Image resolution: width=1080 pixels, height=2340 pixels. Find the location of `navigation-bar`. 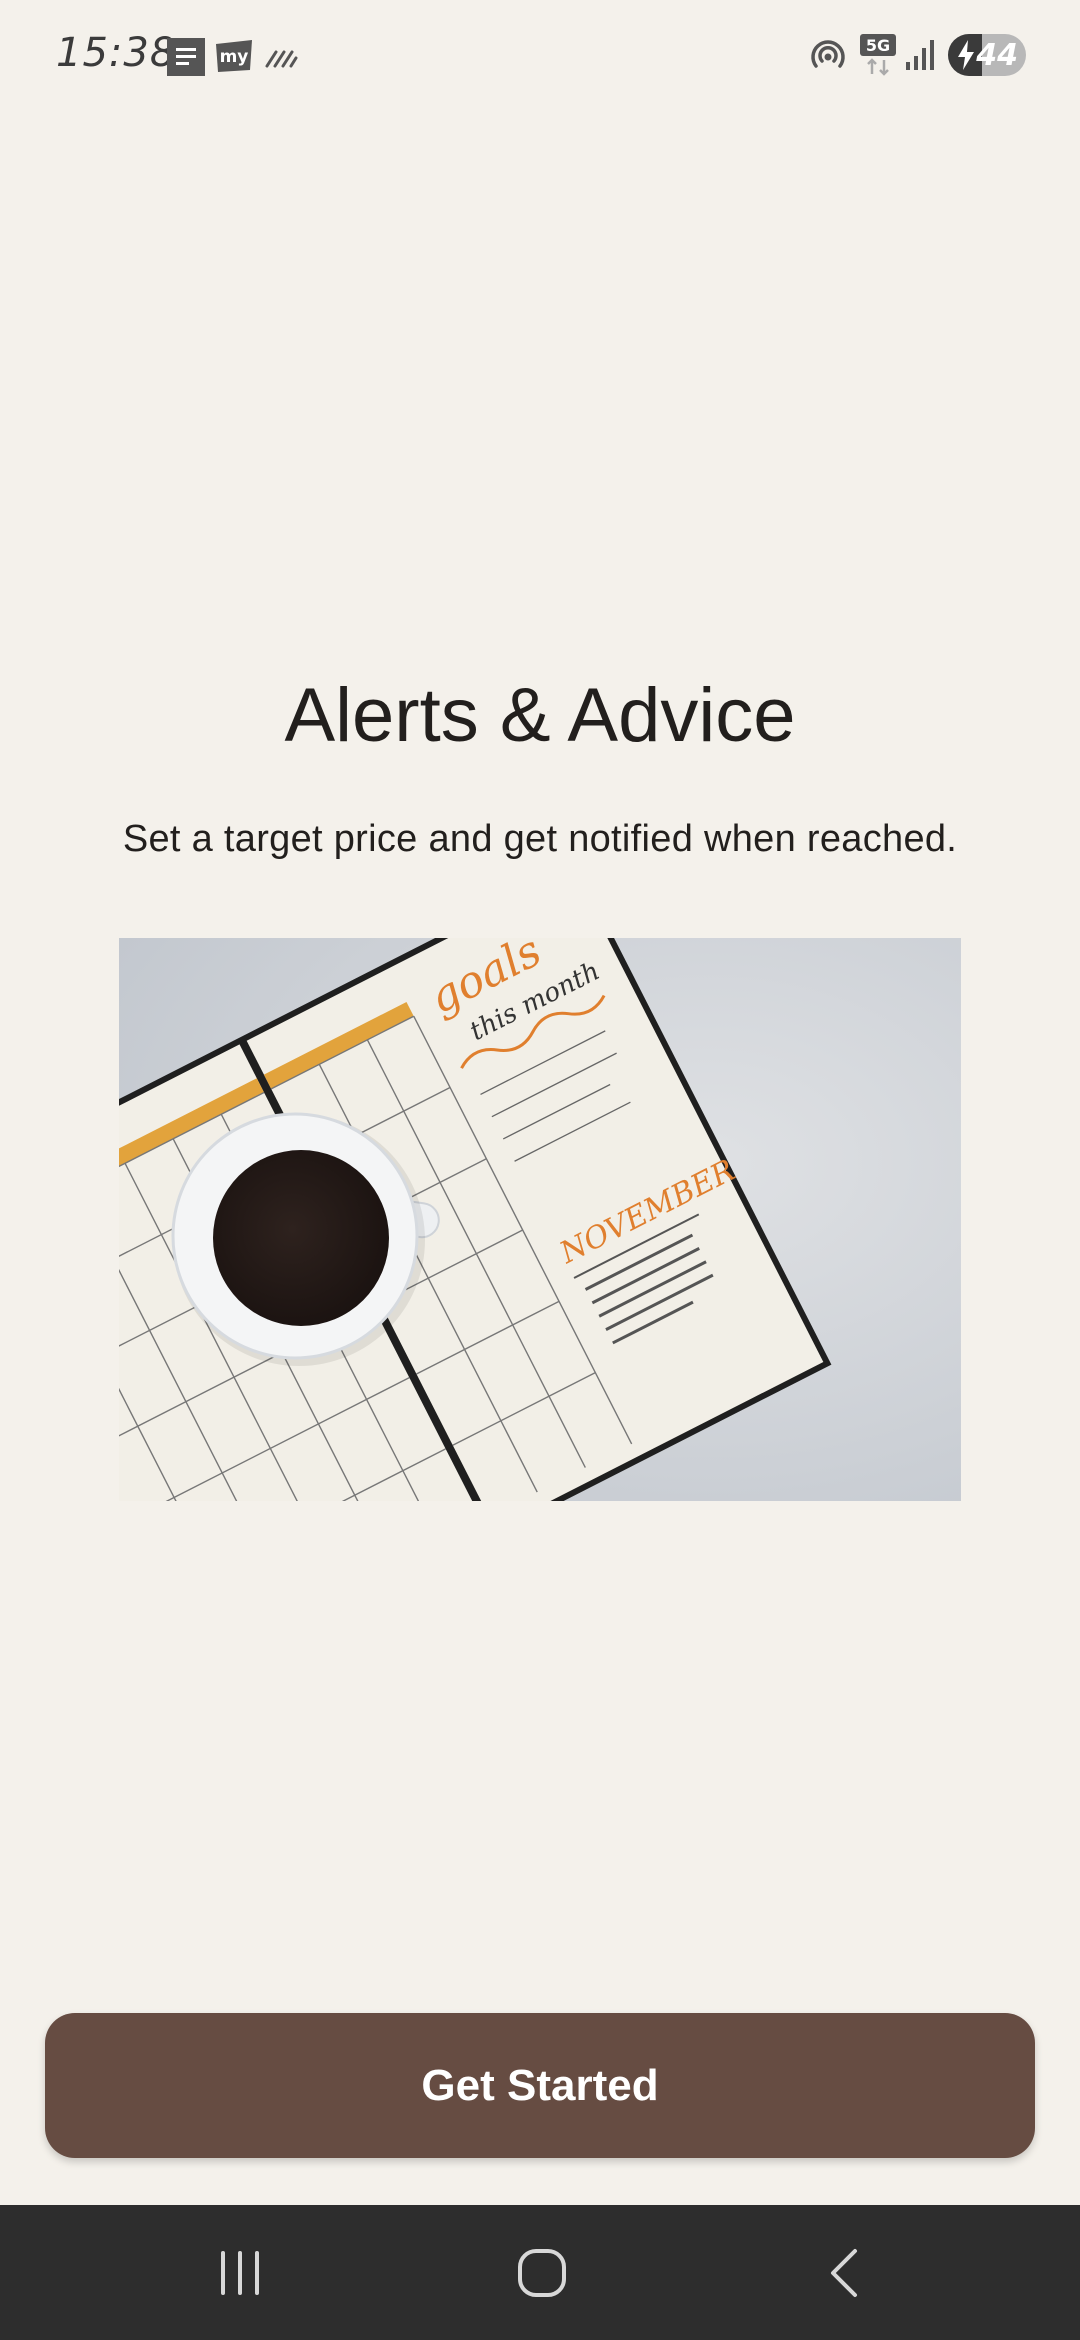

navigation-bar is located at coordinates (540, 2272).